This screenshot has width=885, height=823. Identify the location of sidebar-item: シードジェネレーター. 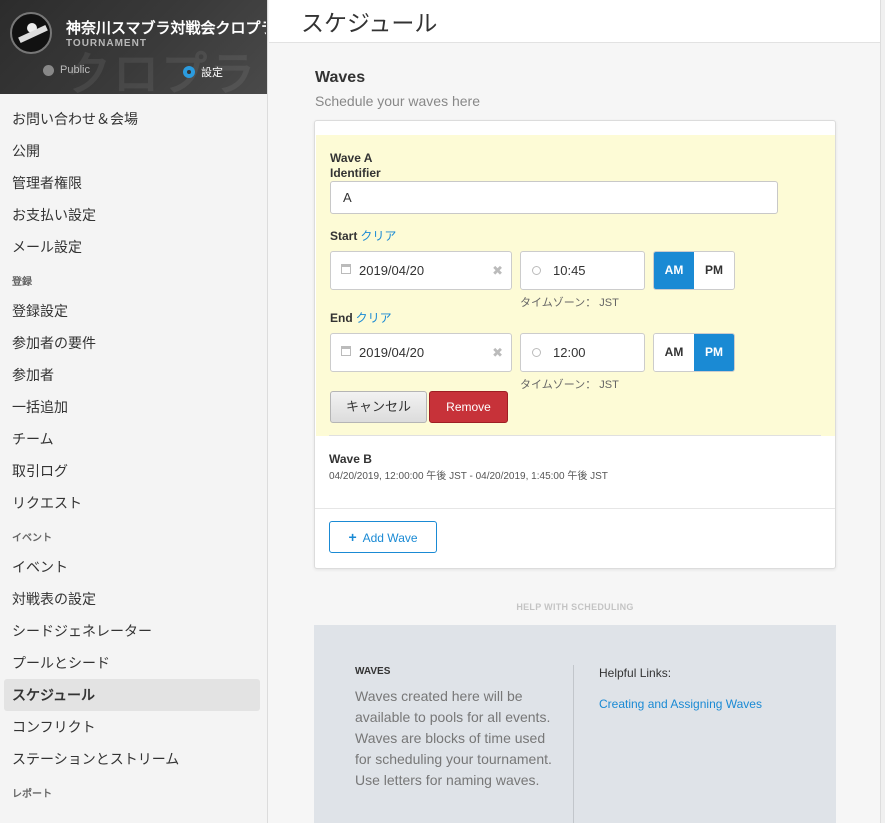
(133, 631).